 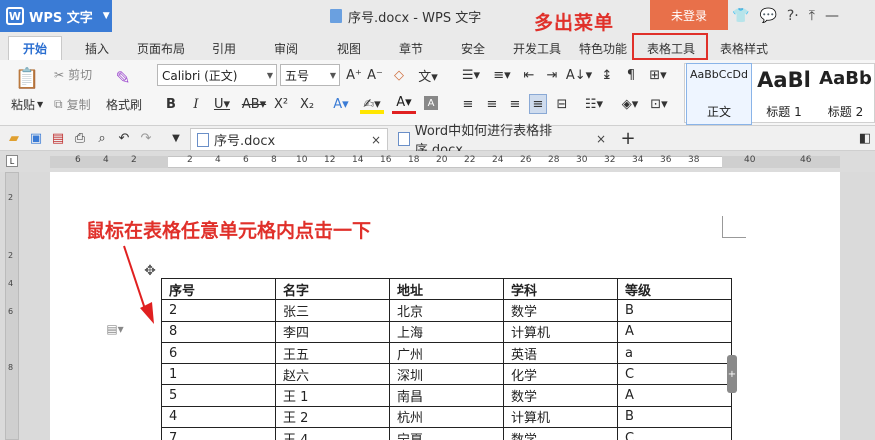 What do you see at coordinates (473, 48) in the screenshot?
I see `tab-security: 安全` at bounding box center [473, 48].